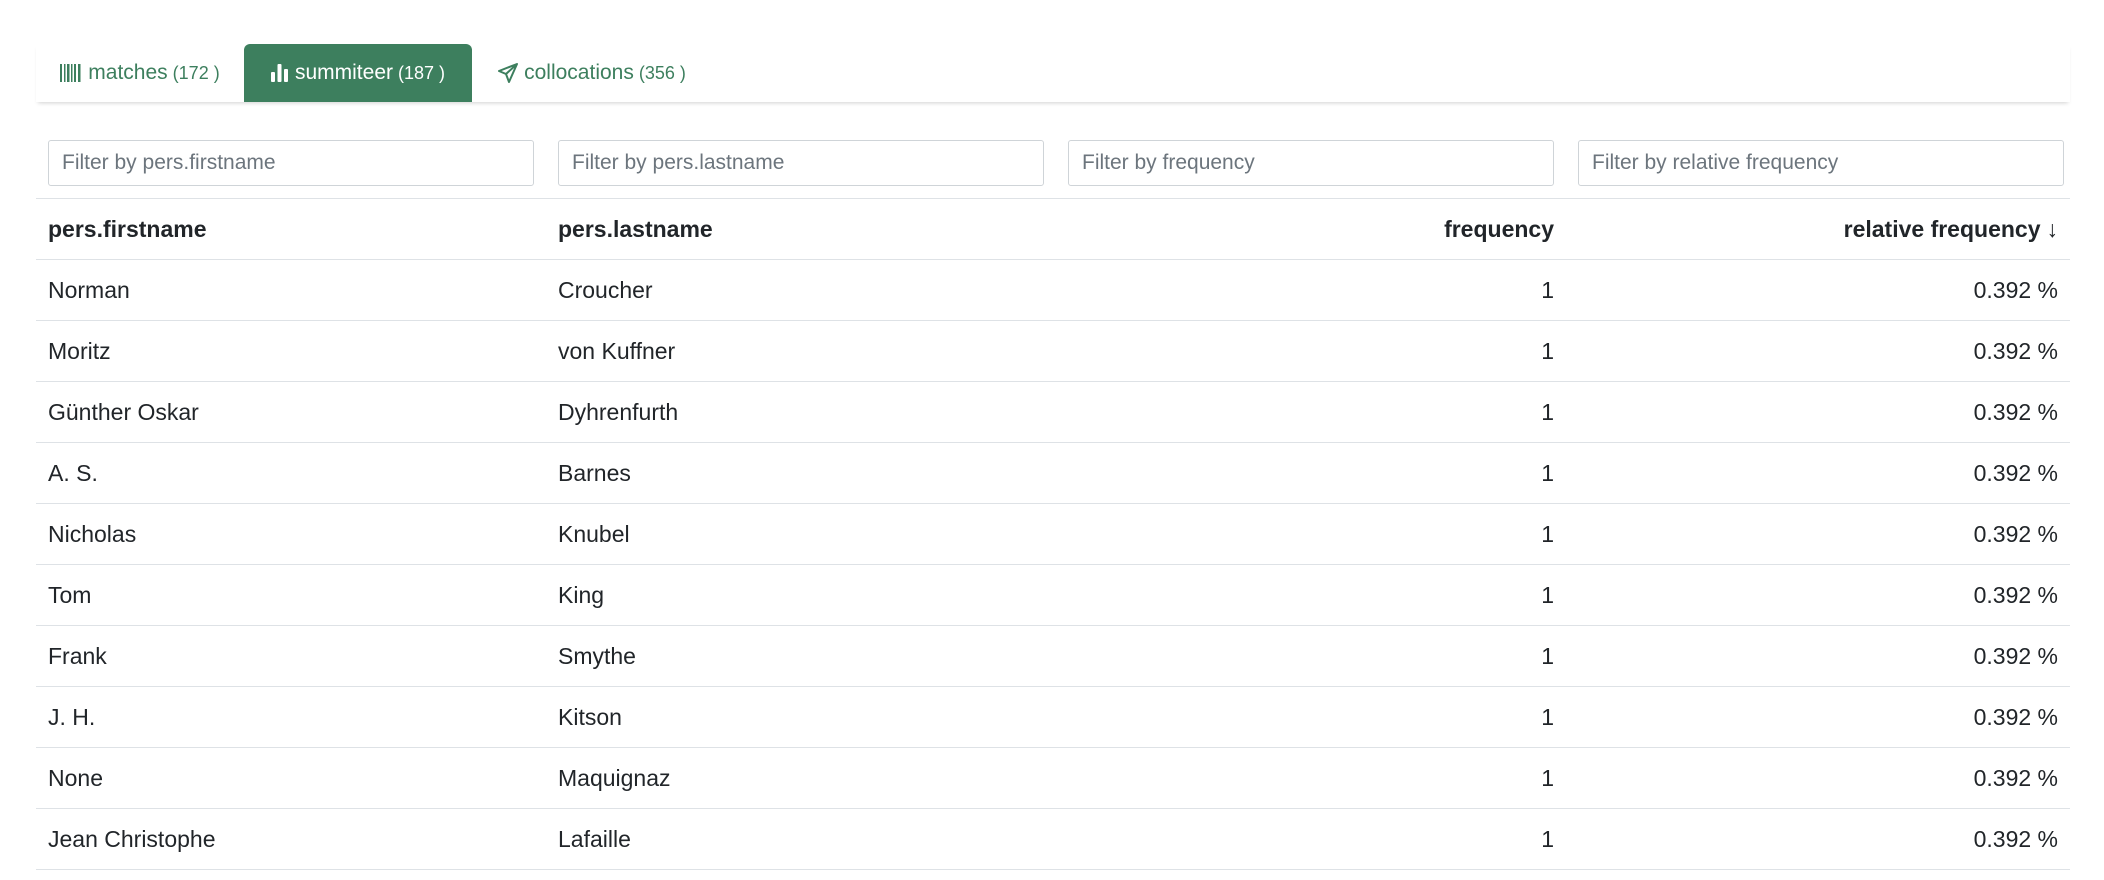  What do you see at coordinates (343, 72) in the screenshot?
I see `tab-summiteer-label: summiteer` at bounding box center [343, 72].